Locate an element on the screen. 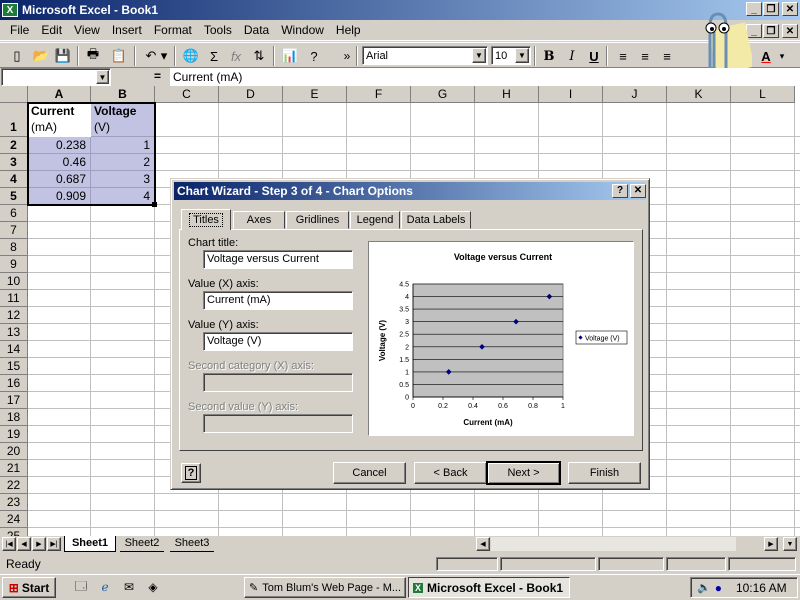 This screenshot has height=600, width=800. back-button: < Back is located at coordinates (450, 473).